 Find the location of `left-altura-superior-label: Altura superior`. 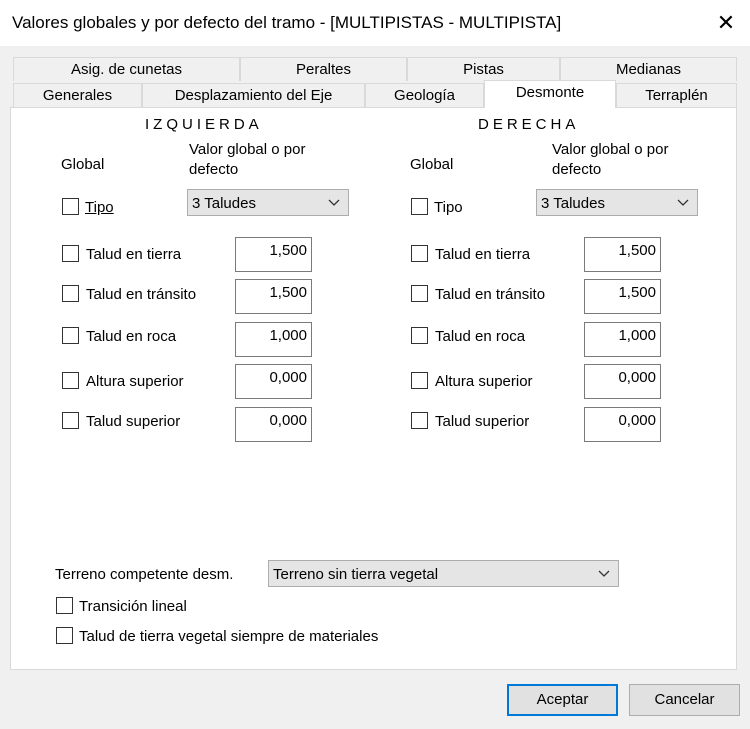

left-altura-superior-label: Altura superior is located at coordinates (135, 381).